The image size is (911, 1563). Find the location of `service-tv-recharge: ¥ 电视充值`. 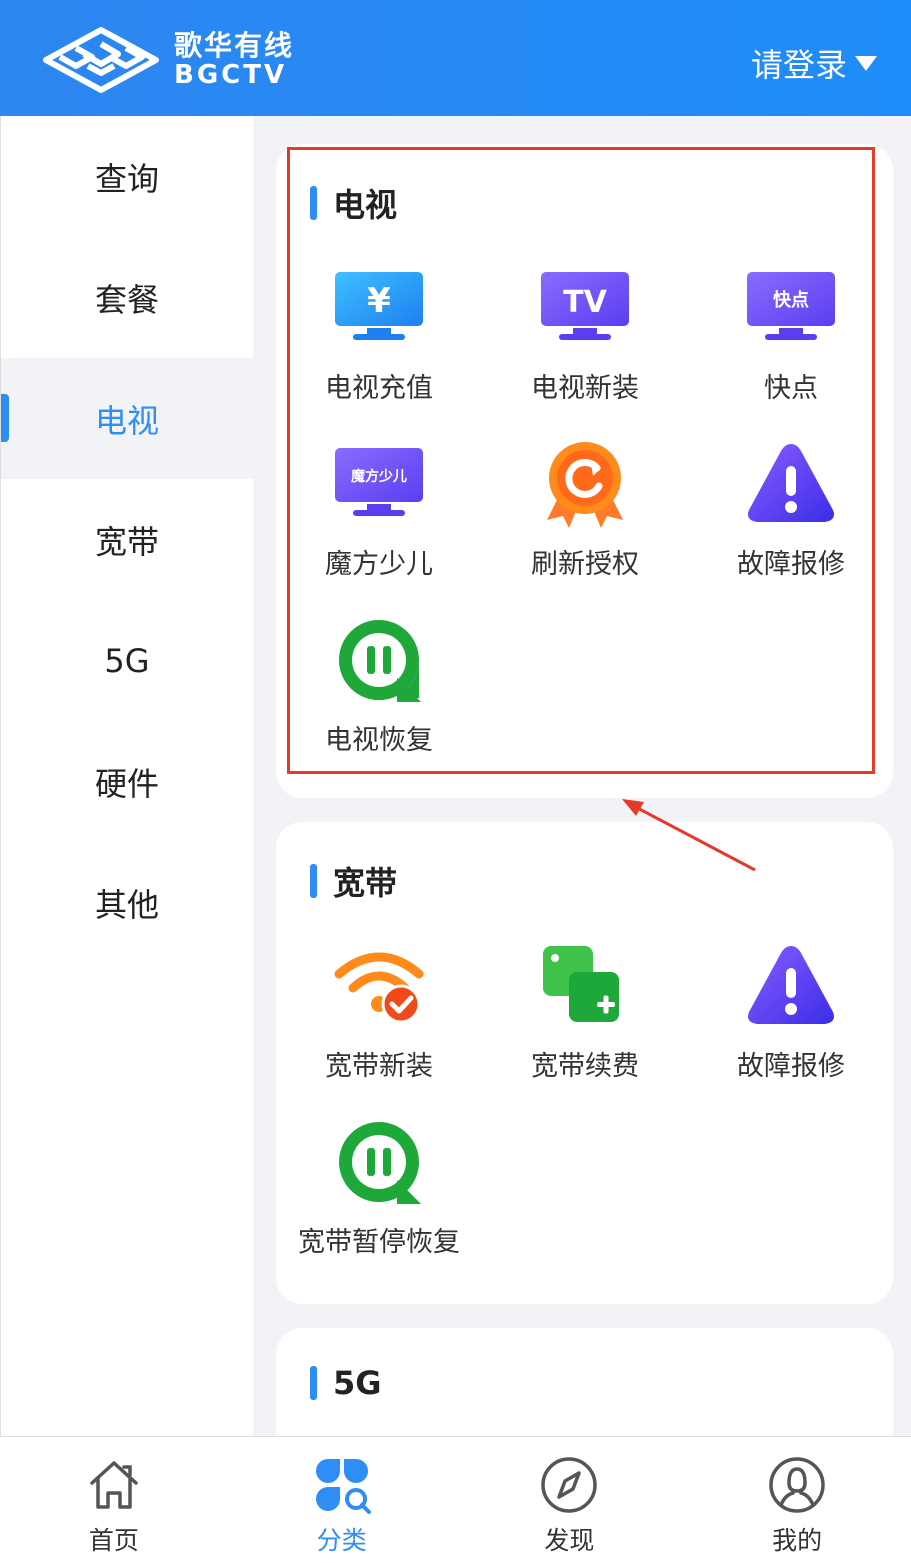

service-tv-recharge: ¥ 电视充值 is located at coordinates (379, 350).